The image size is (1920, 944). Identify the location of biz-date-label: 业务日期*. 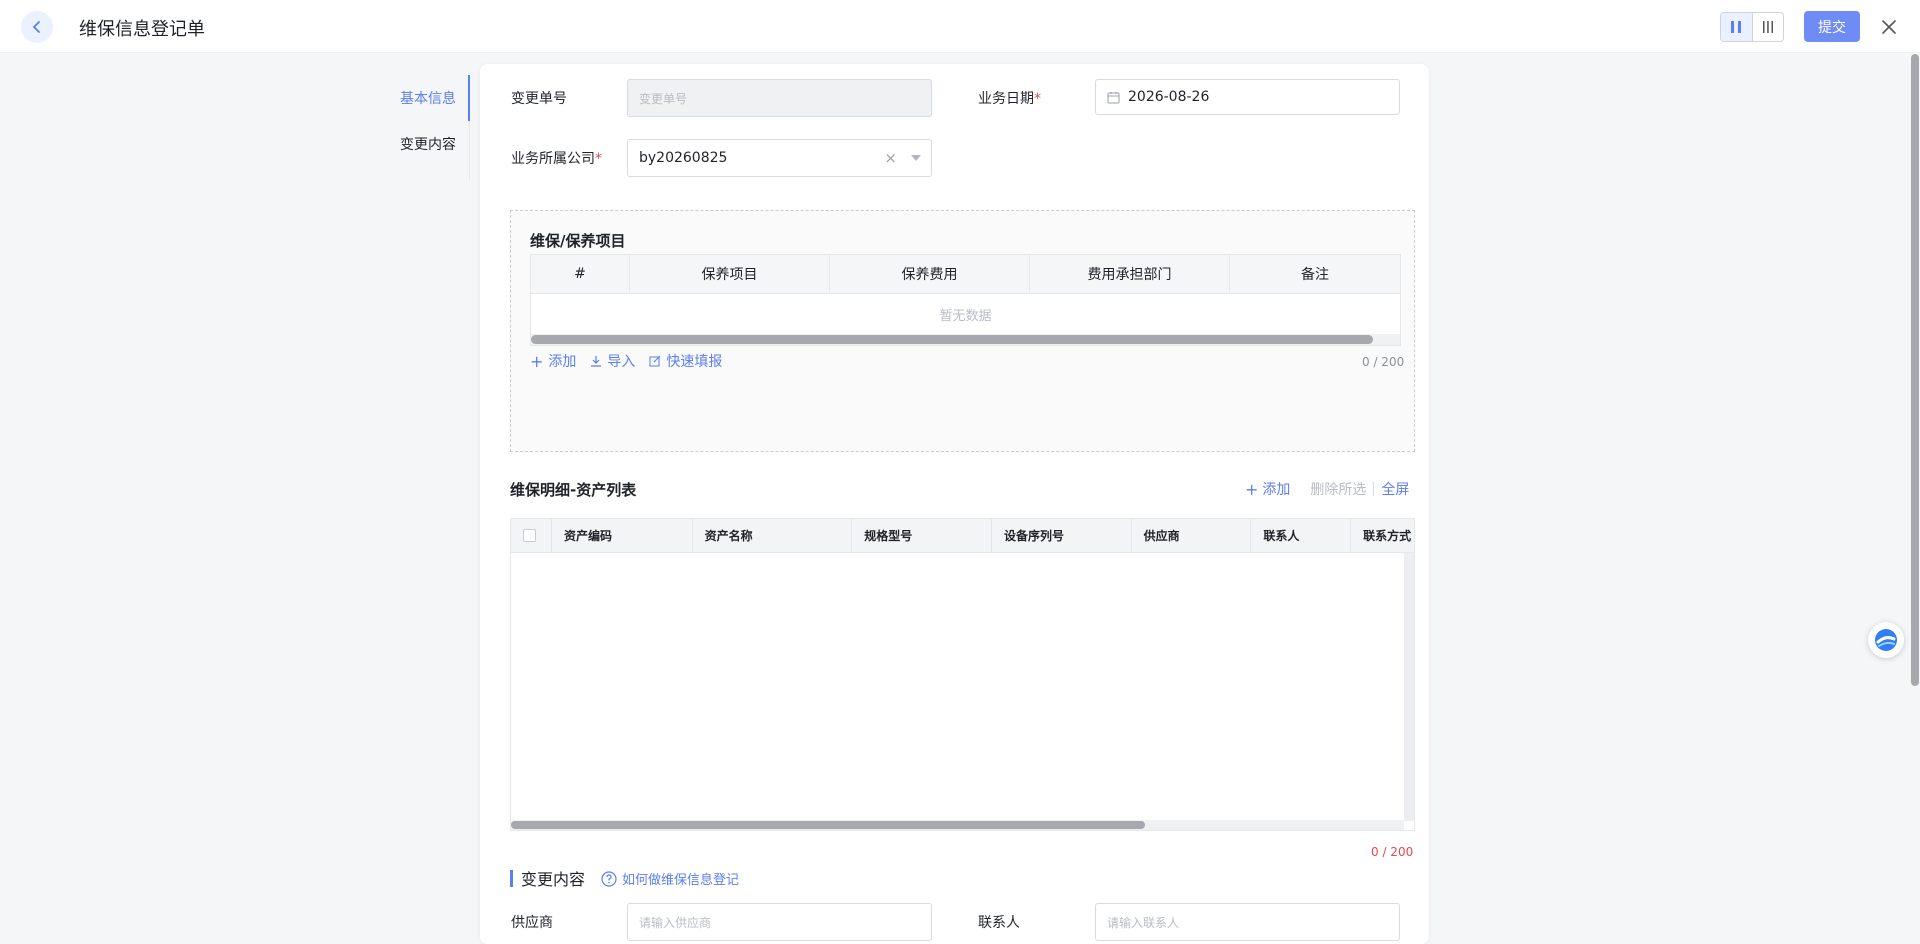
(1009, 99).